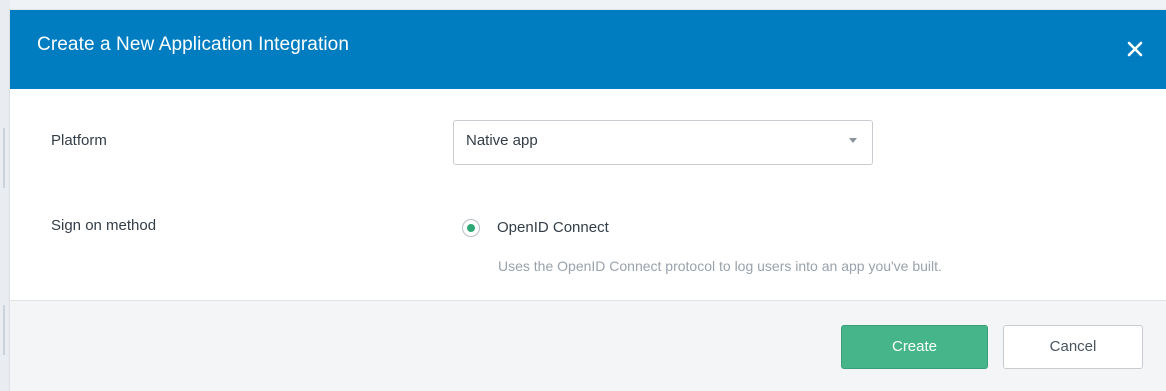 The width and height of the screenshot is (1166, 391). I want to click on platform-label: Platform, so click(79, 140).